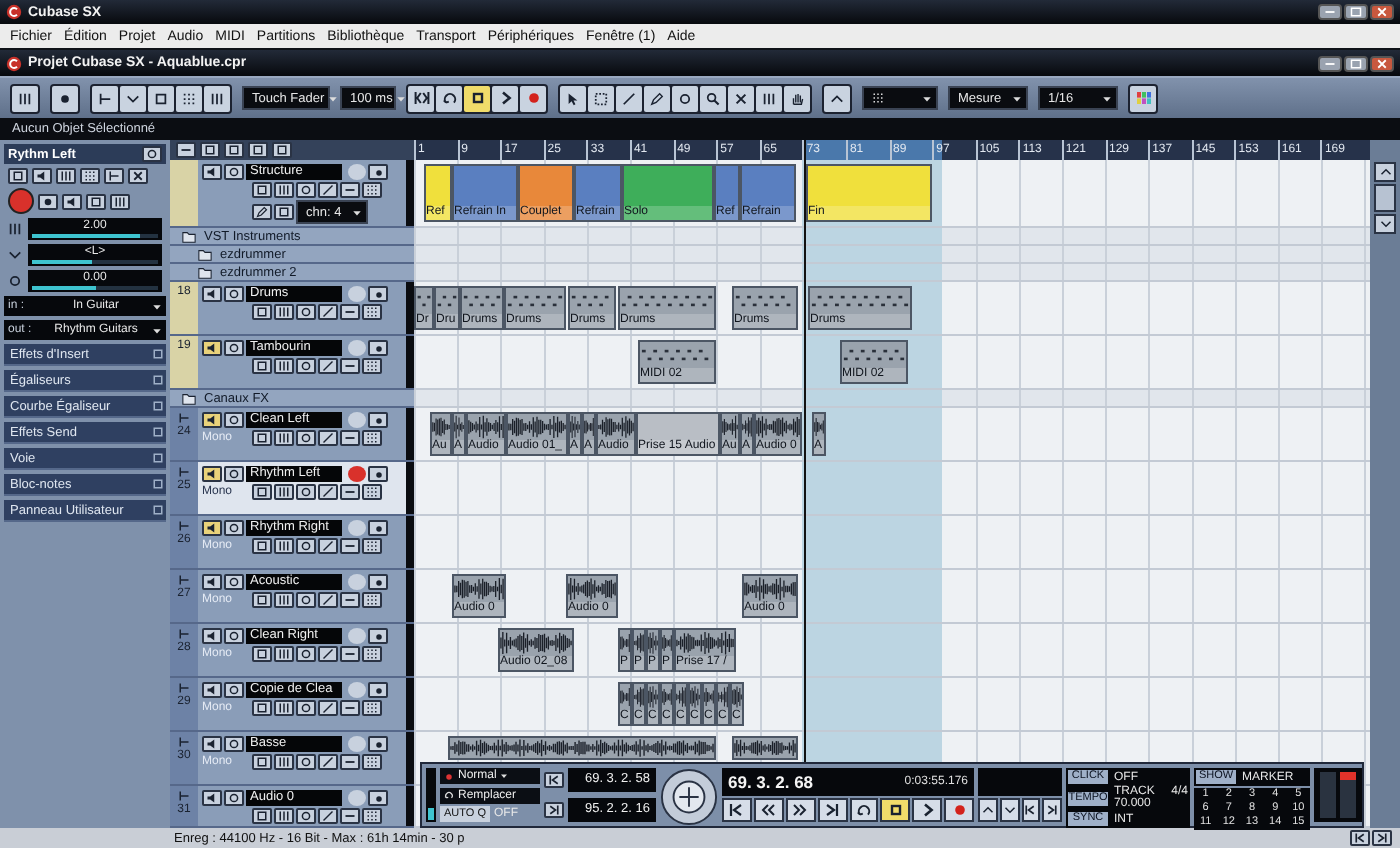  Describe the element at coordinates (771, 782) in the screenshot. I see `position-value: 69. 3. 2. 68` at that location.